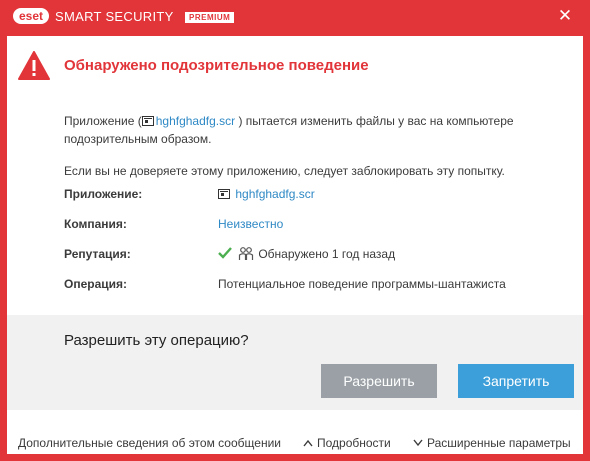  Describe the element at coordinates (103, 194) in the screenshot. I see `application-label: Приложение:` at that location.